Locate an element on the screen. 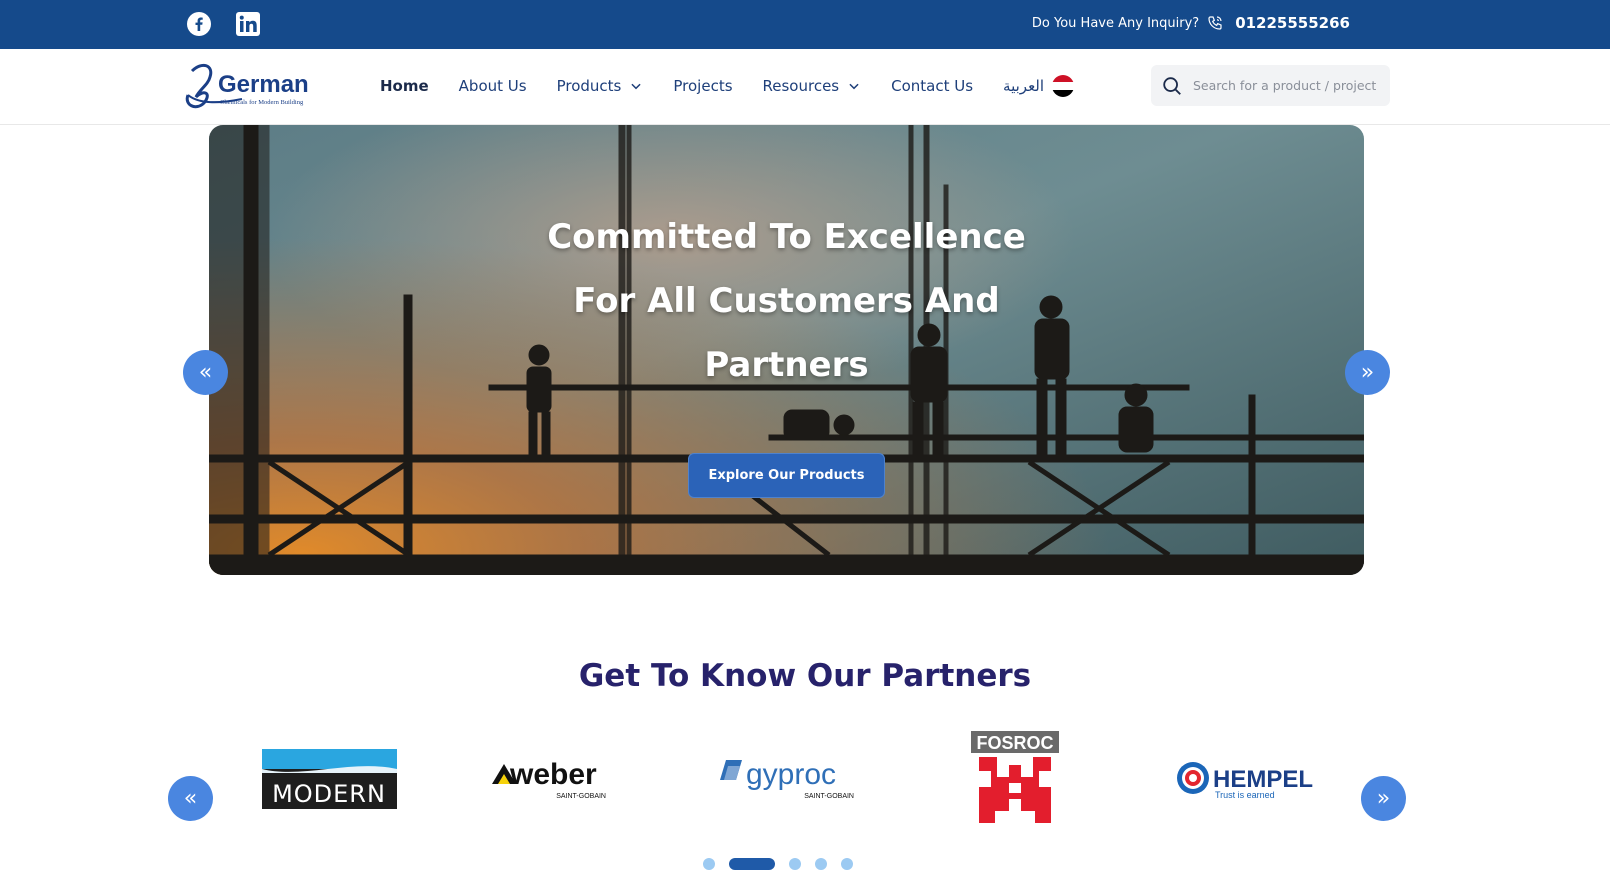 The height and width of the screenshot is (870, 1610). phone-icon is located at coordinates (1215, 23).